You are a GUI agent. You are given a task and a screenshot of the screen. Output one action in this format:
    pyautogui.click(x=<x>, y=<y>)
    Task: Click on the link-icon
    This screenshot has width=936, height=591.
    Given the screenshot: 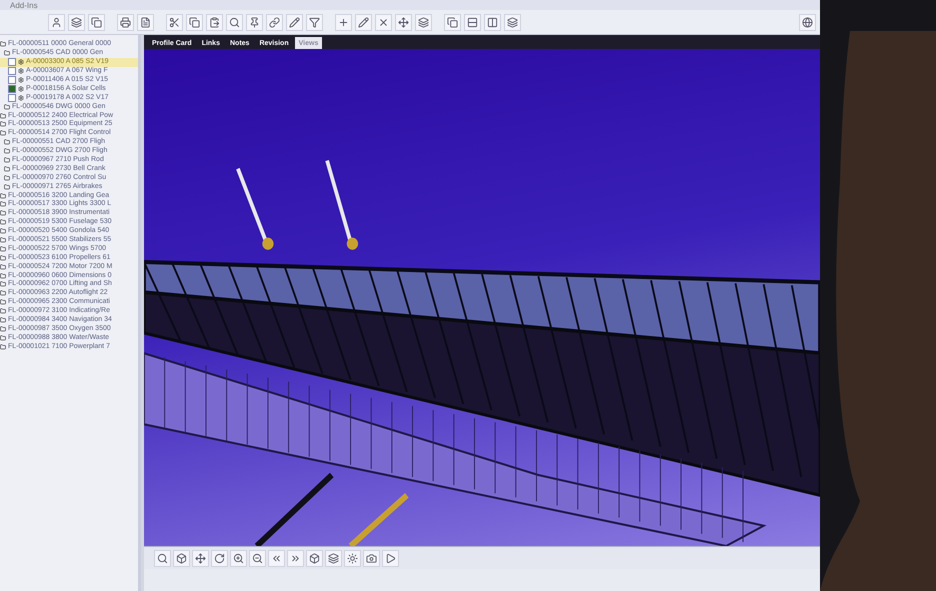 What is the action you would take?
    pyautogui.click(x=274, y=22)
    